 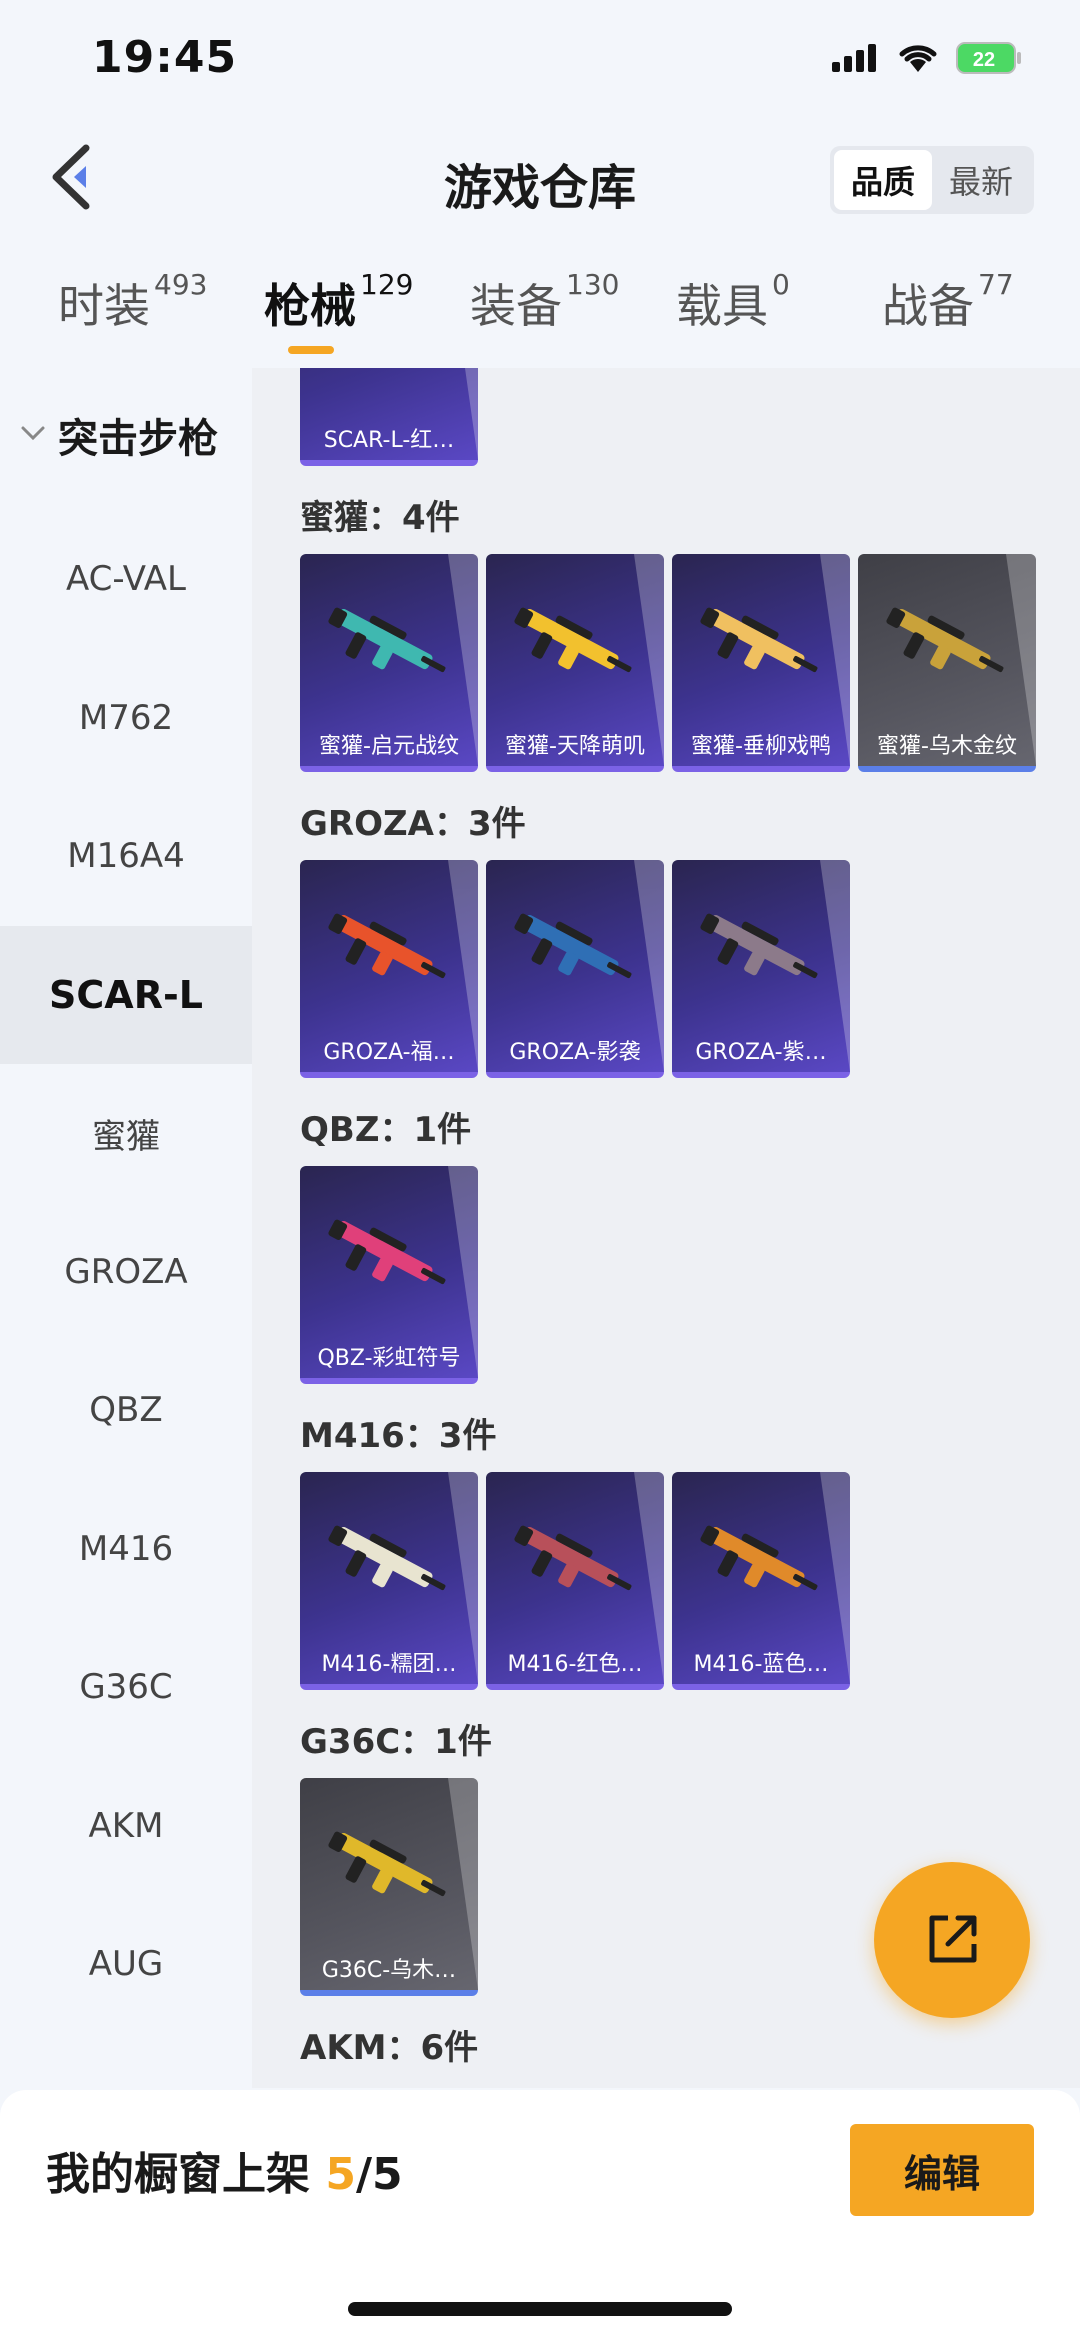 I want to click on home-indicator, so click(x=540, y=2309).